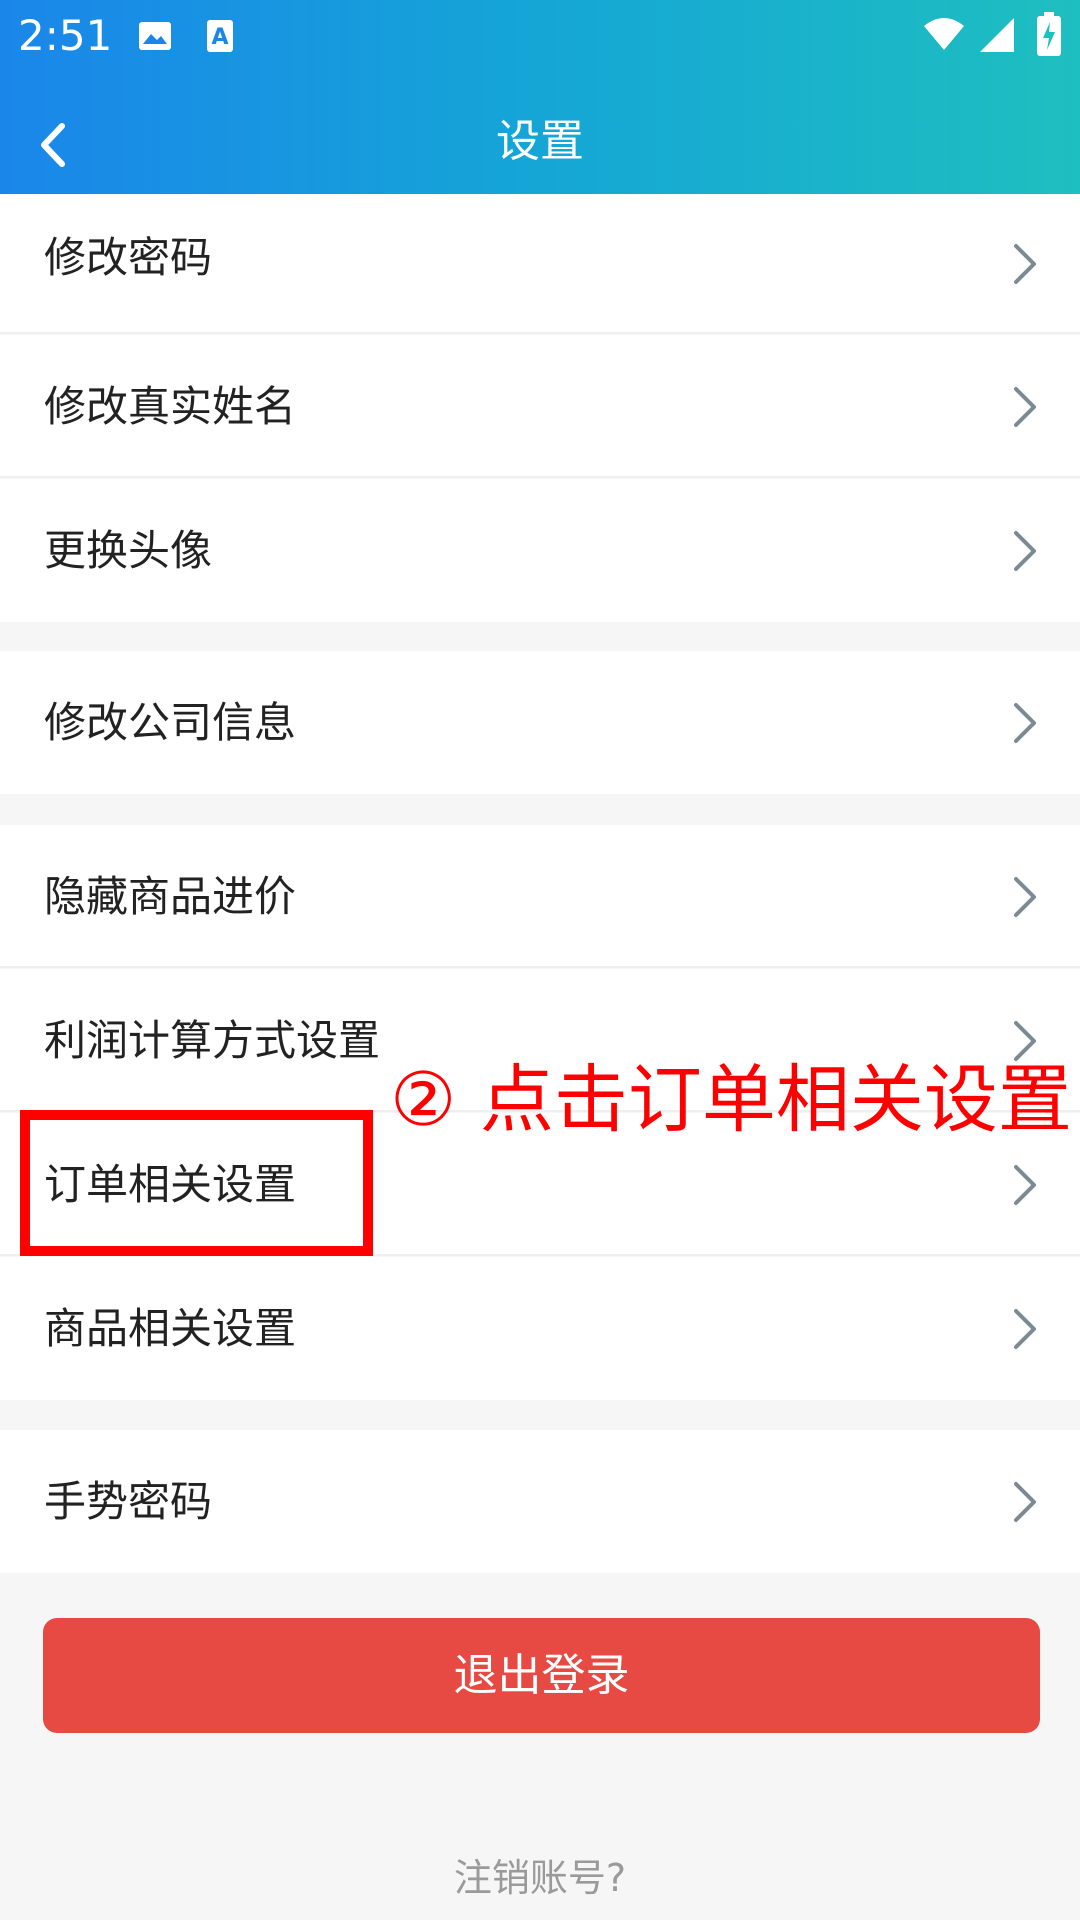  What do you see at coordinates (541, 1675) in the screenshot?
I see `logout-button: 退出登录` at bounding box center [541, 1675].